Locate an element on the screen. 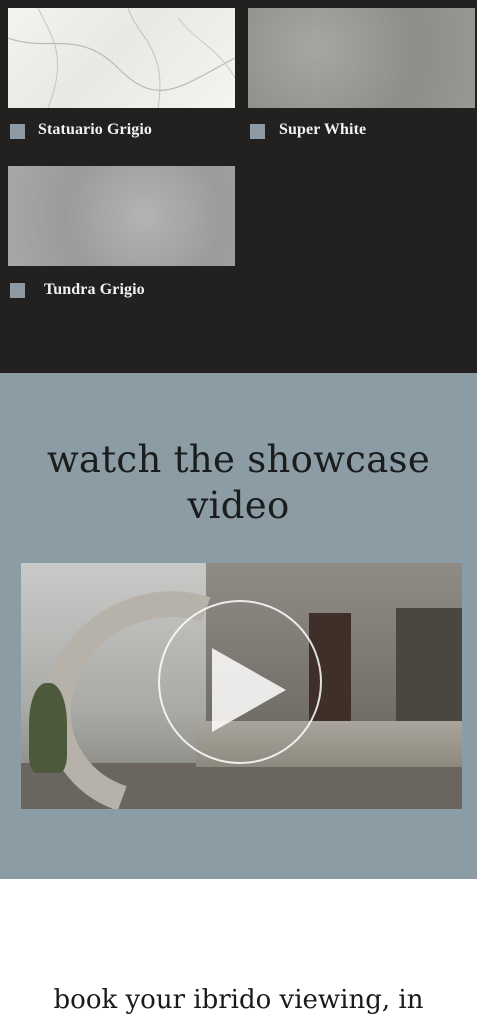 The image size is (477, 1016). heading-line: video is located at coordinates (238, 505).